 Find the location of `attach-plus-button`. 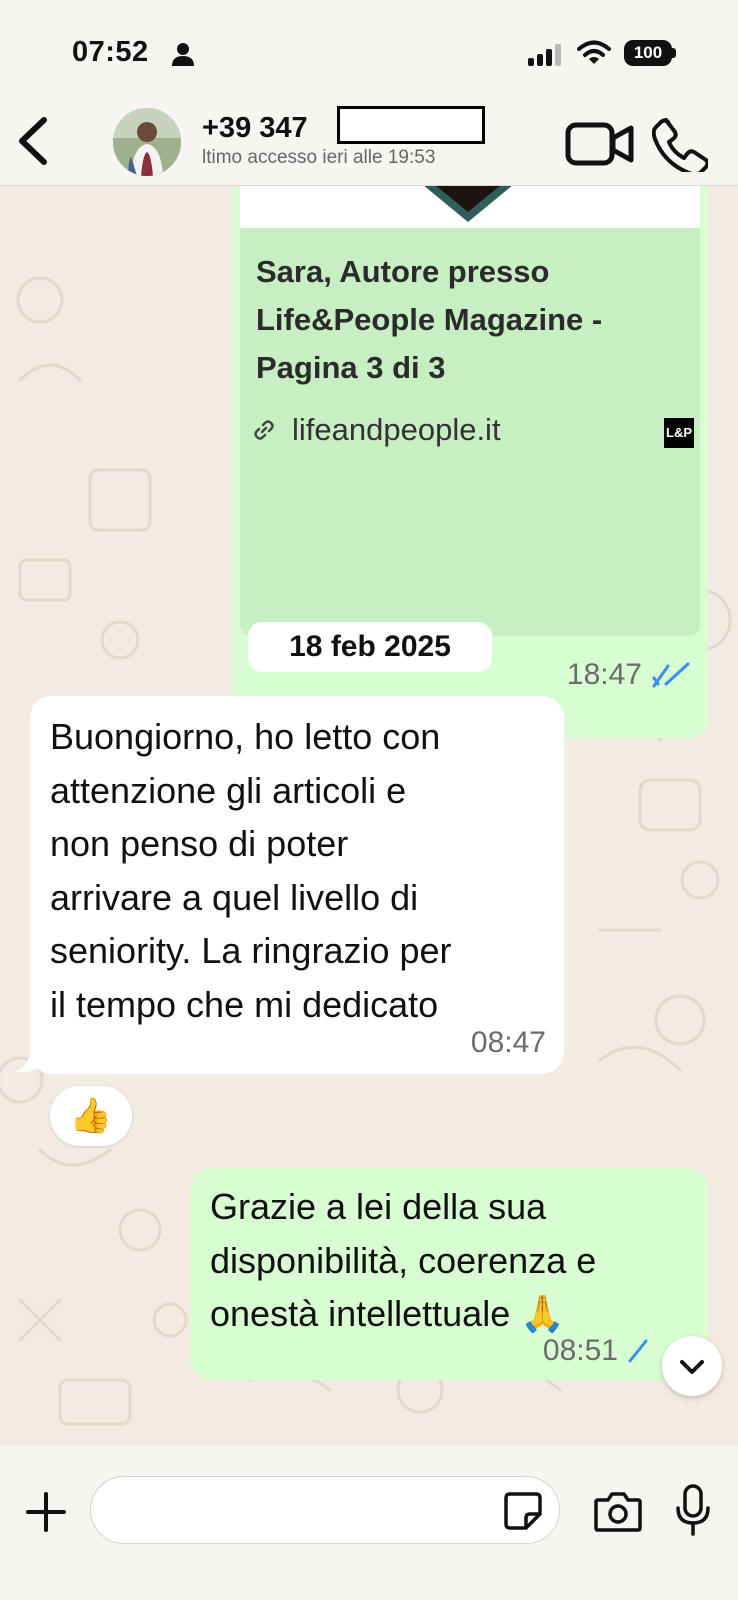

attach-plus-button is located at coordinates (46, 1512).